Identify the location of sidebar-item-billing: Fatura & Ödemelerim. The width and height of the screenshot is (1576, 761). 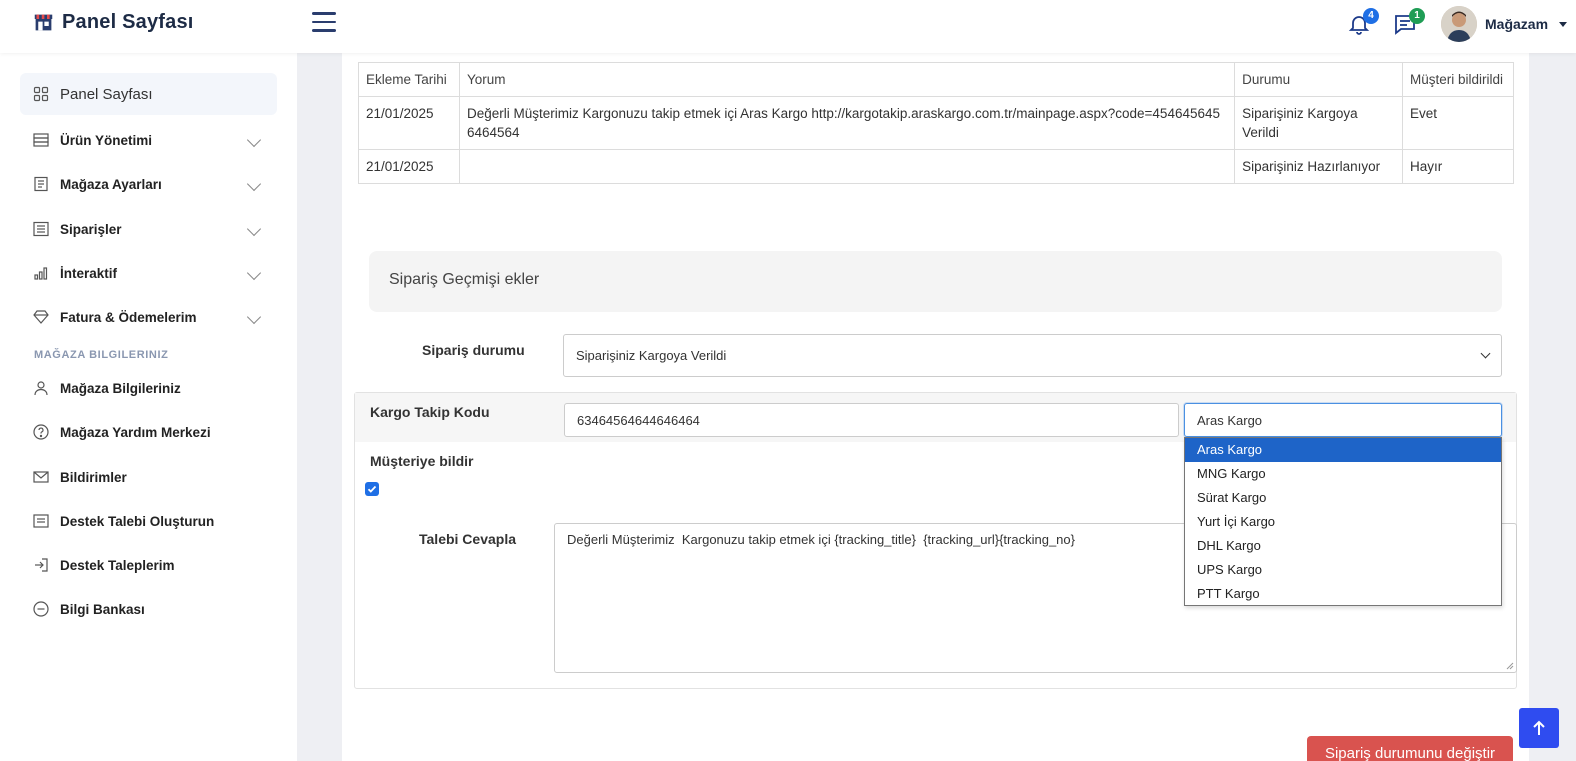
(148, 317).